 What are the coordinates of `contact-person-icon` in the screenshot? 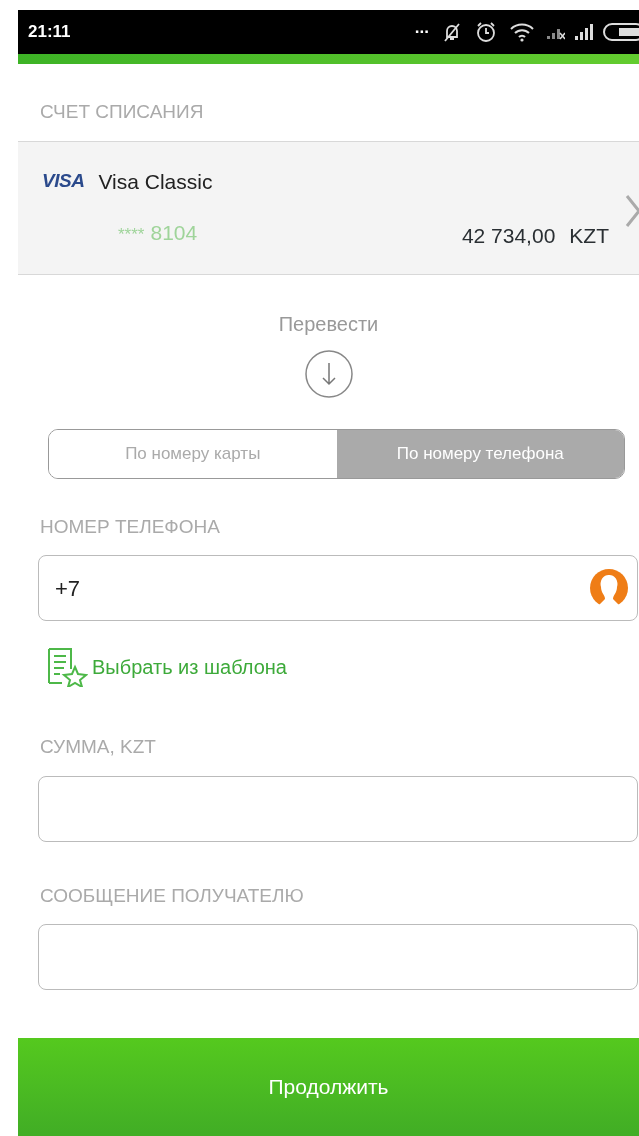 It's located at (609, 588).